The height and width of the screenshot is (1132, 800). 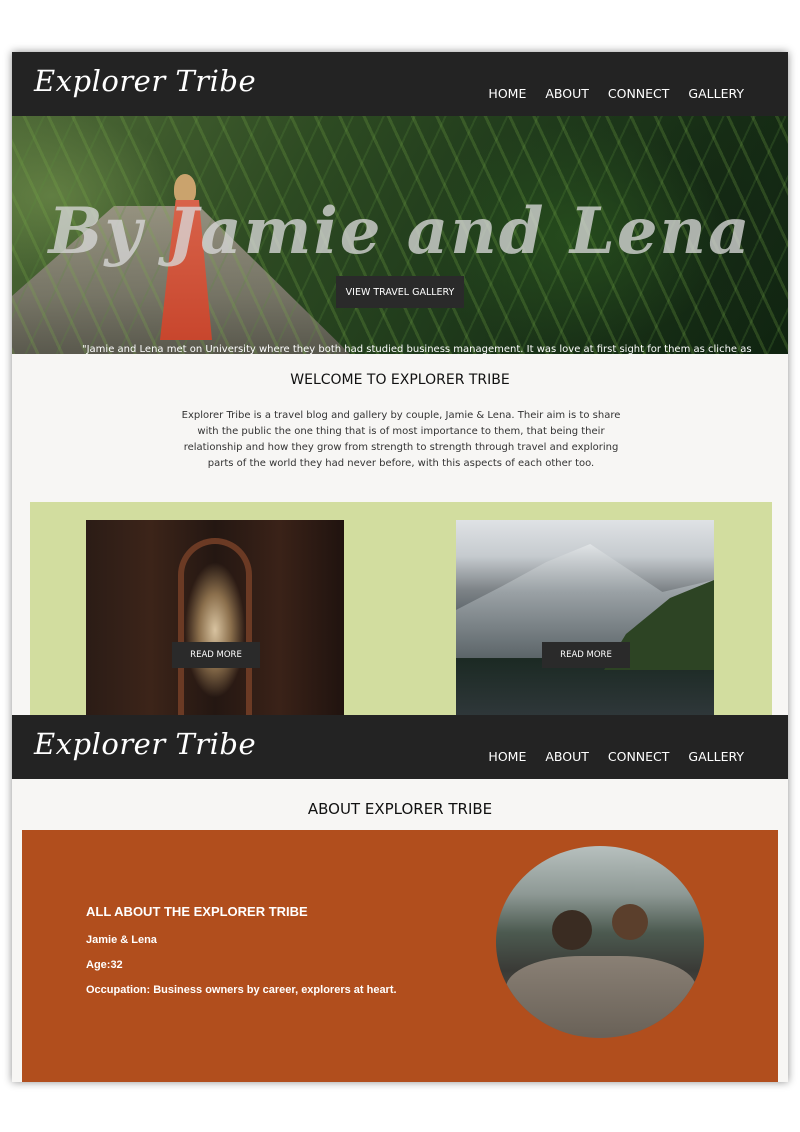 I want to click on about-title: ABOUT EXPLORER TRIBE, so click(x=400, y=809).